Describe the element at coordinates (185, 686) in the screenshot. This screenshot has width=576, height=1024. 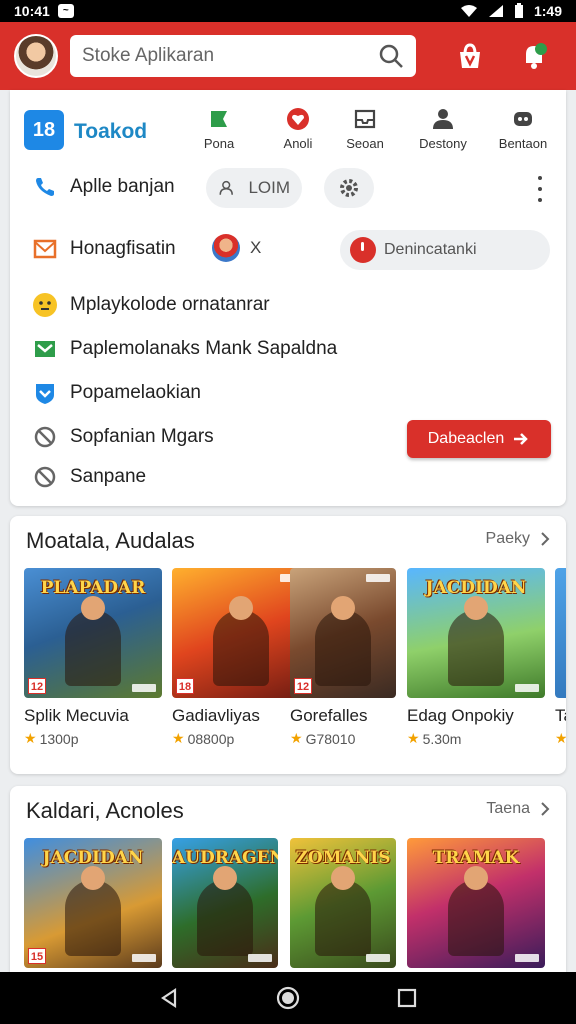
I see `age-rating-badge: 18` at that location.